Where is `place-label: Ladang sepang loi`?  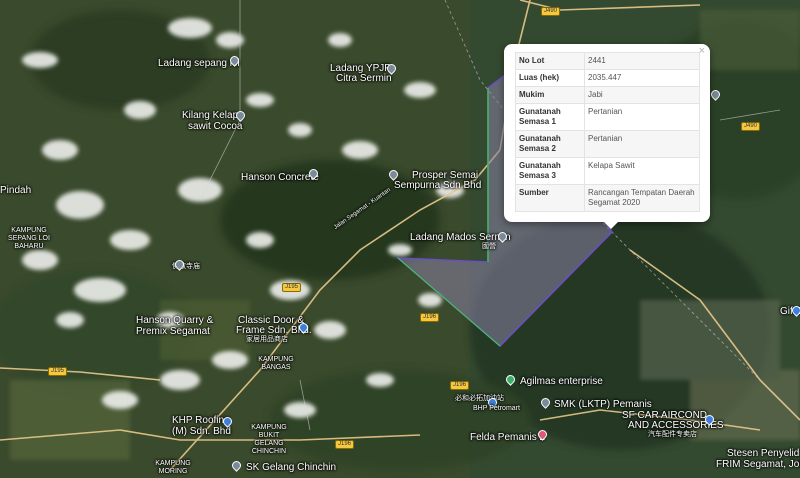
place-label: Ladang sepang loi is located at coordinates (199, 63).